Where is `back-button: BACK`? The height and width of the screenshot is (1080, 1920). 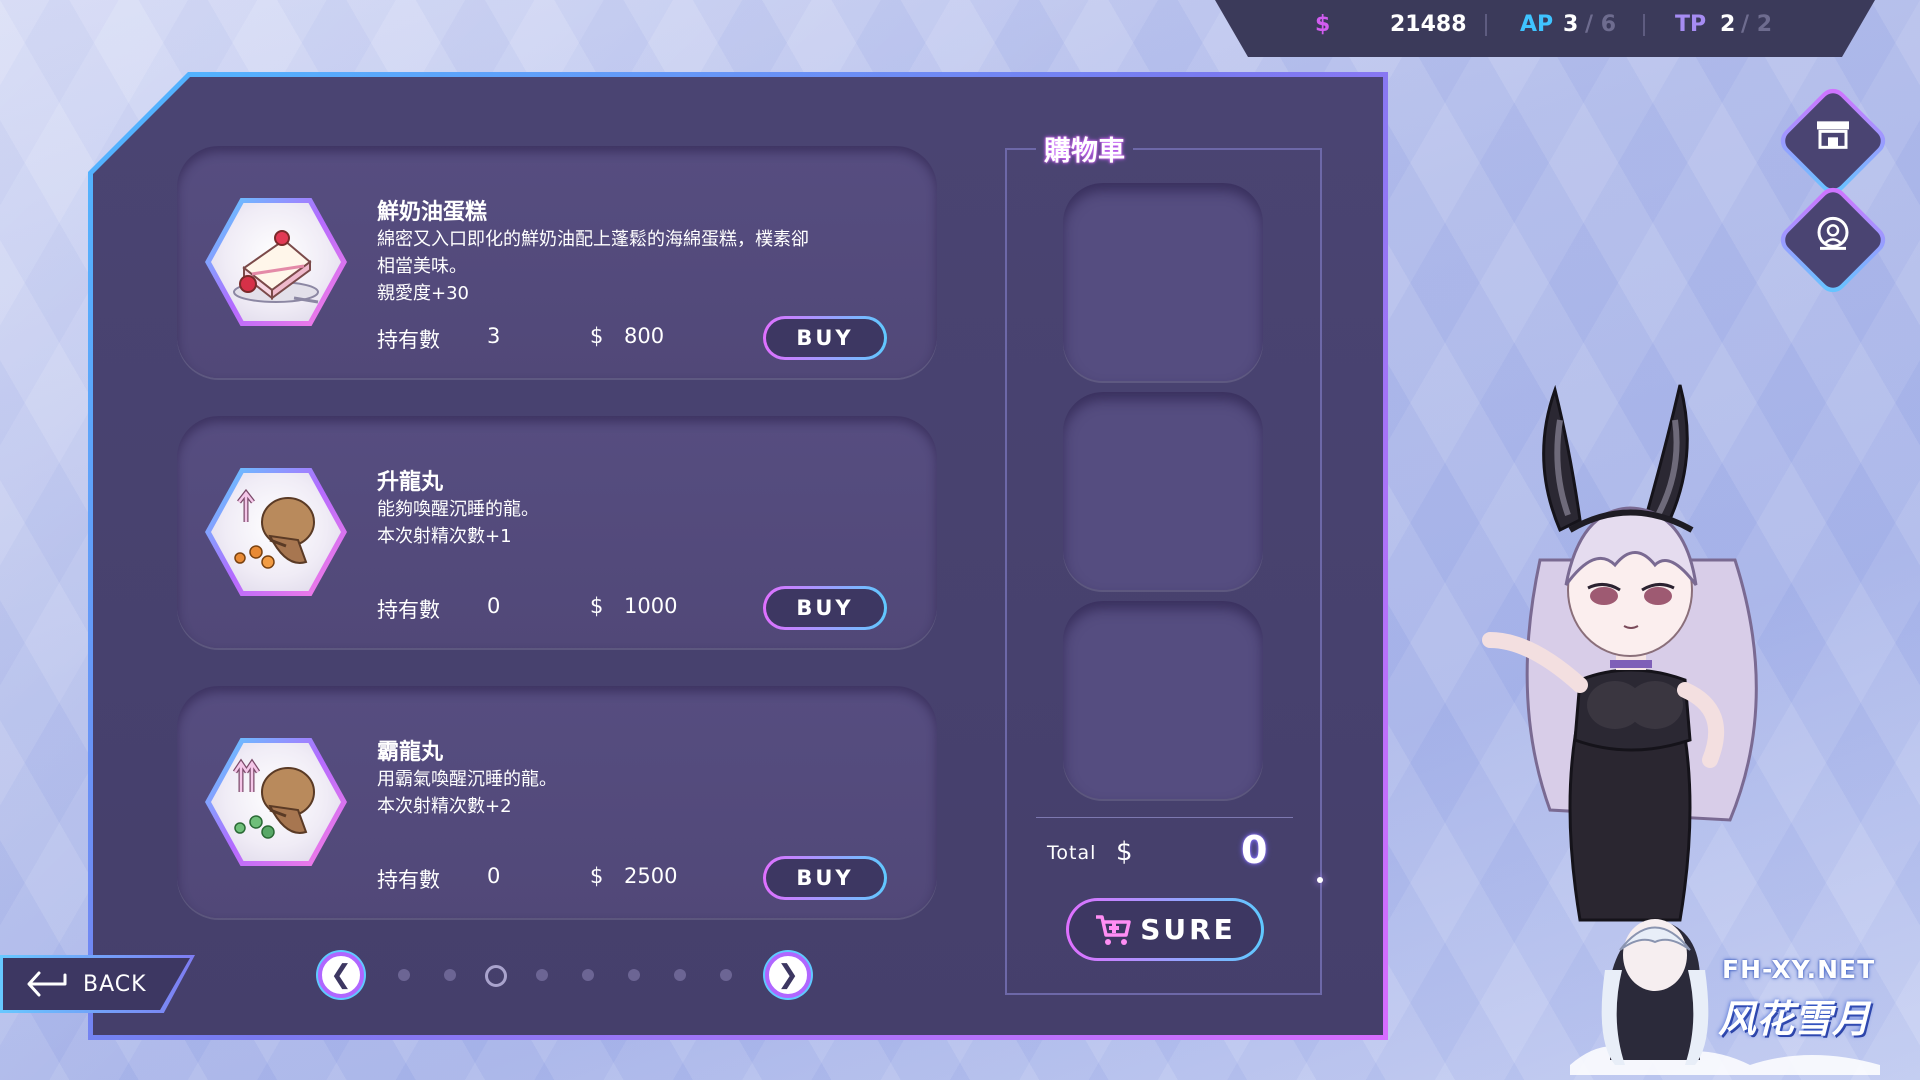
back-button: BACK is located at coordinates (97, 984).